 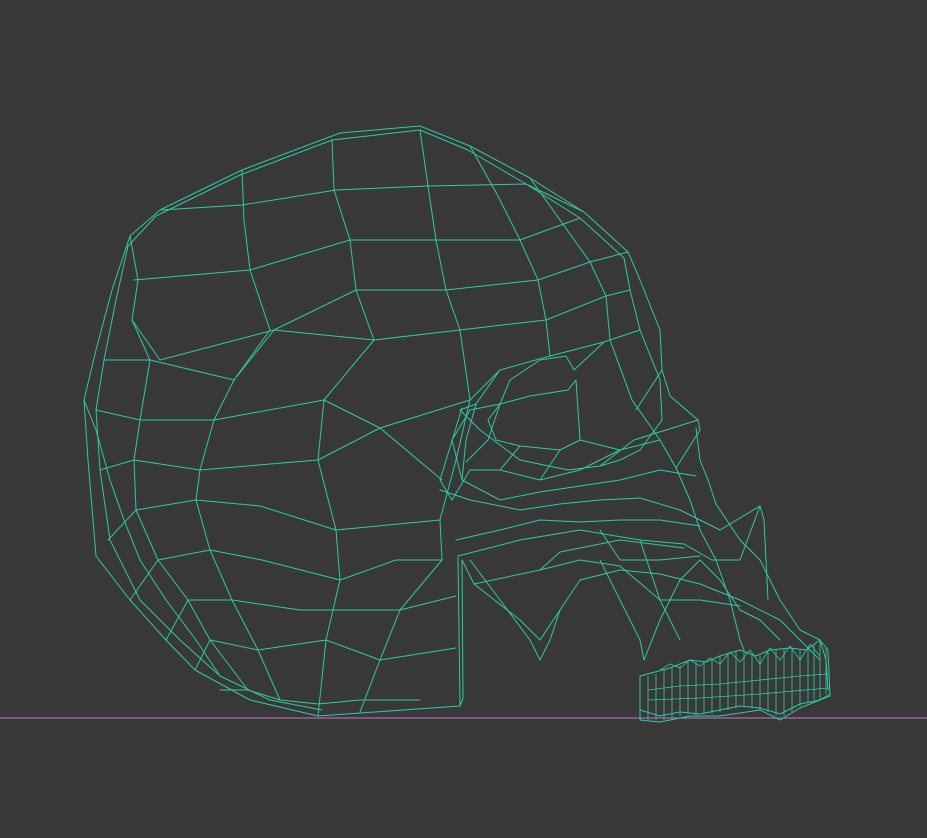 What do you see at coordinates (534, 415) in the screenshot?
I see `eye-orbit-inner` at bounding box center [534, 415].